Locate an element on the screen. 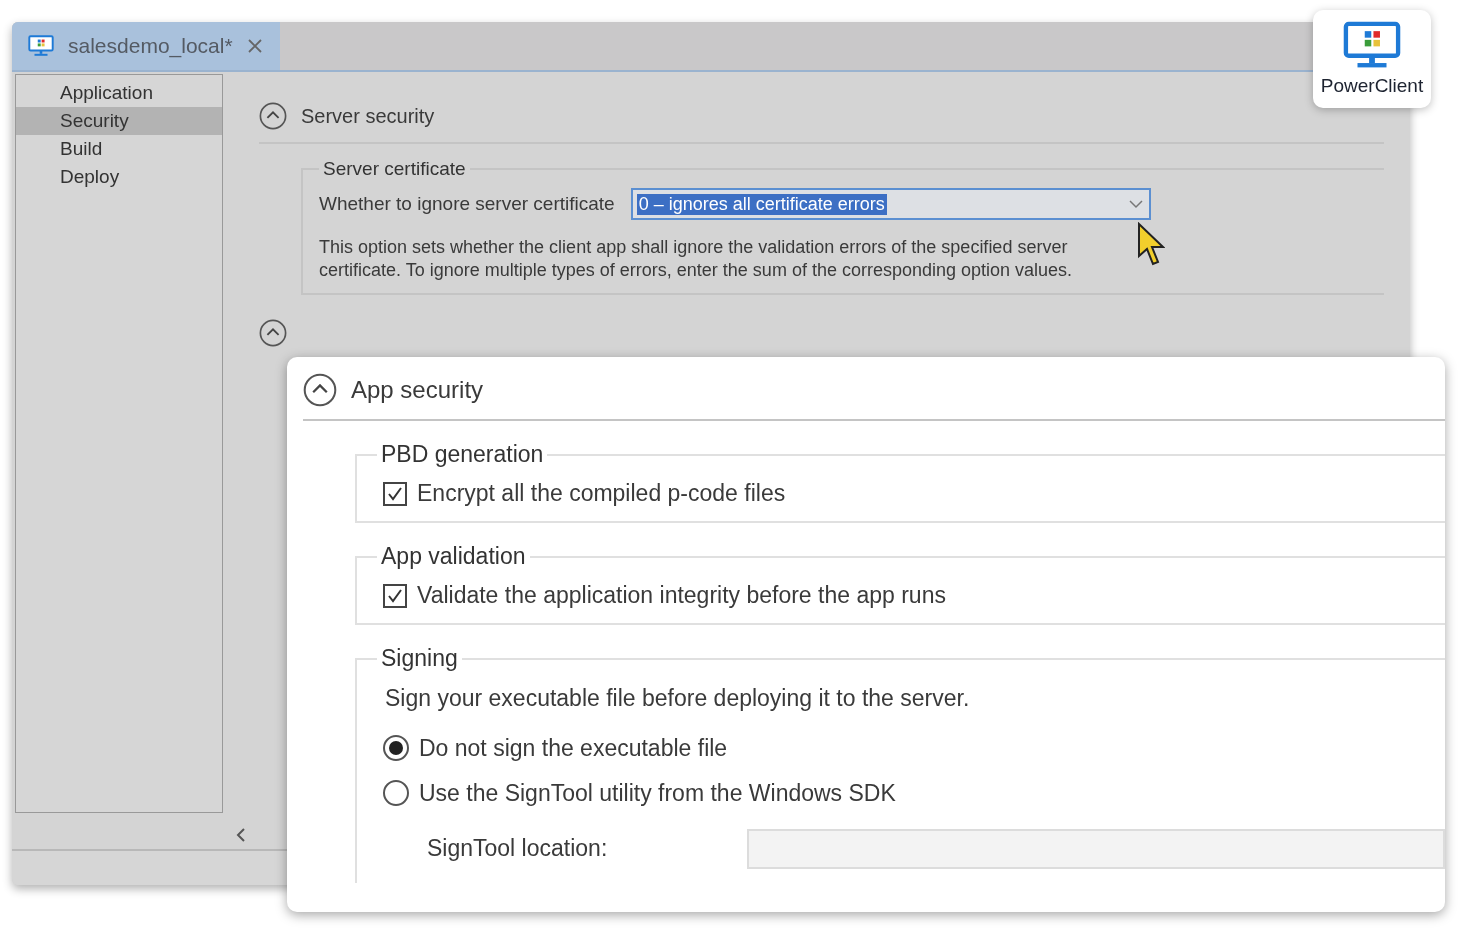  sidebar-item: Application is located at coordinates (119, 93).